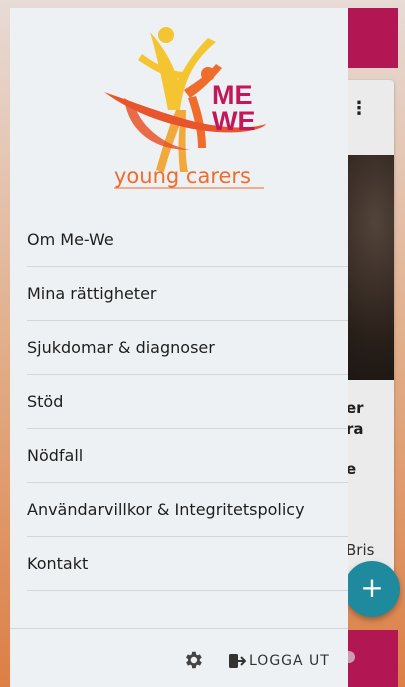 The width and height of the screenshot is (405, 687). What do you see at coordinates (179, 628) in the screenshot?
I see `footer-divider` at bounding box center [179, 628].